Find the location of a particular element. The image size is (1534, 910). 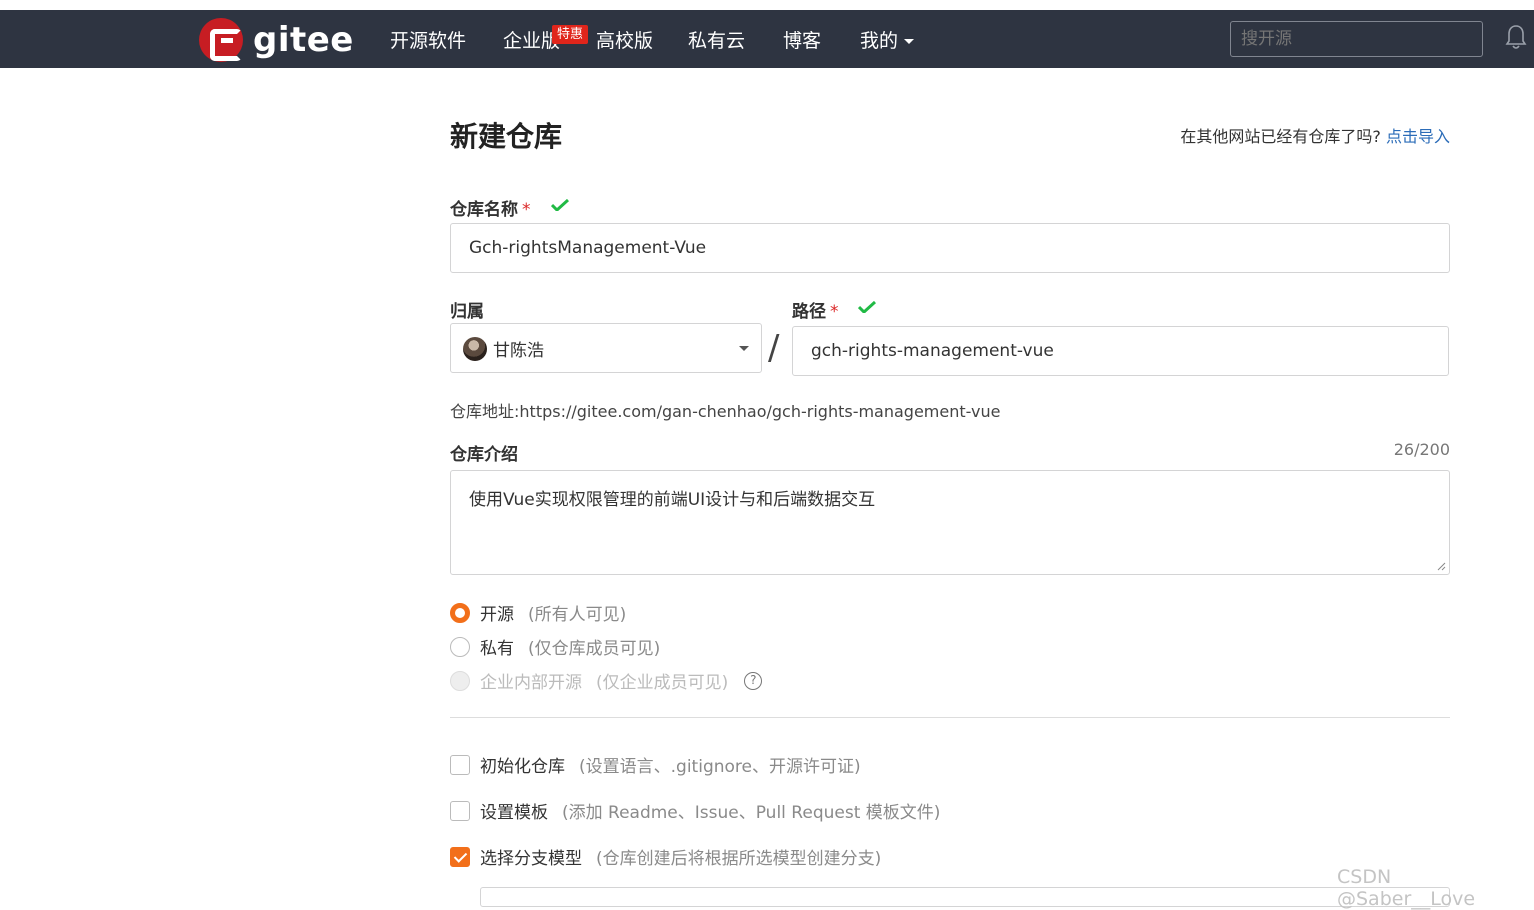

branch-model-select is located at coordinates (965, 897).